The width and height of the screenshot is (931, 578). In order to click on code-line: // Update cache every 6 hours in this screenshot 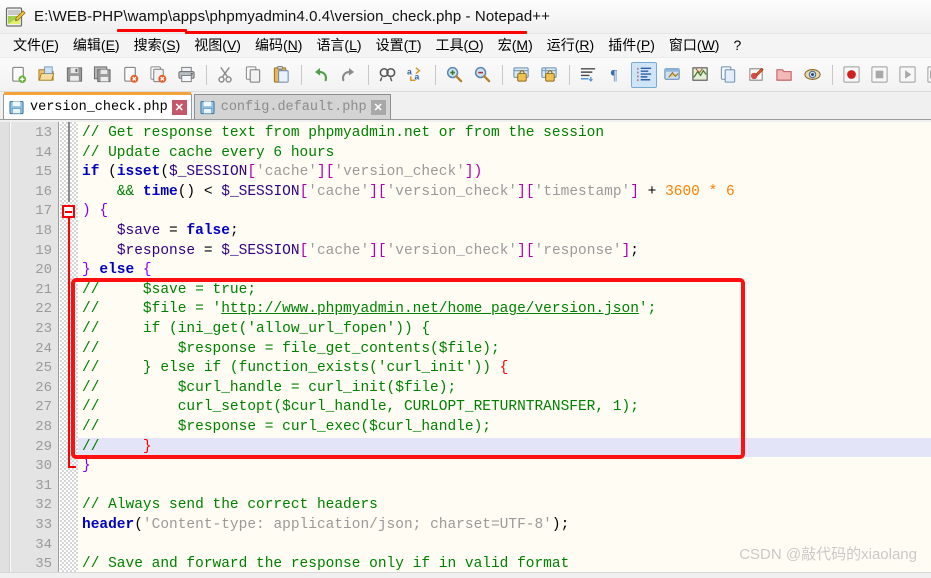, I will do `click(208, 154)`.